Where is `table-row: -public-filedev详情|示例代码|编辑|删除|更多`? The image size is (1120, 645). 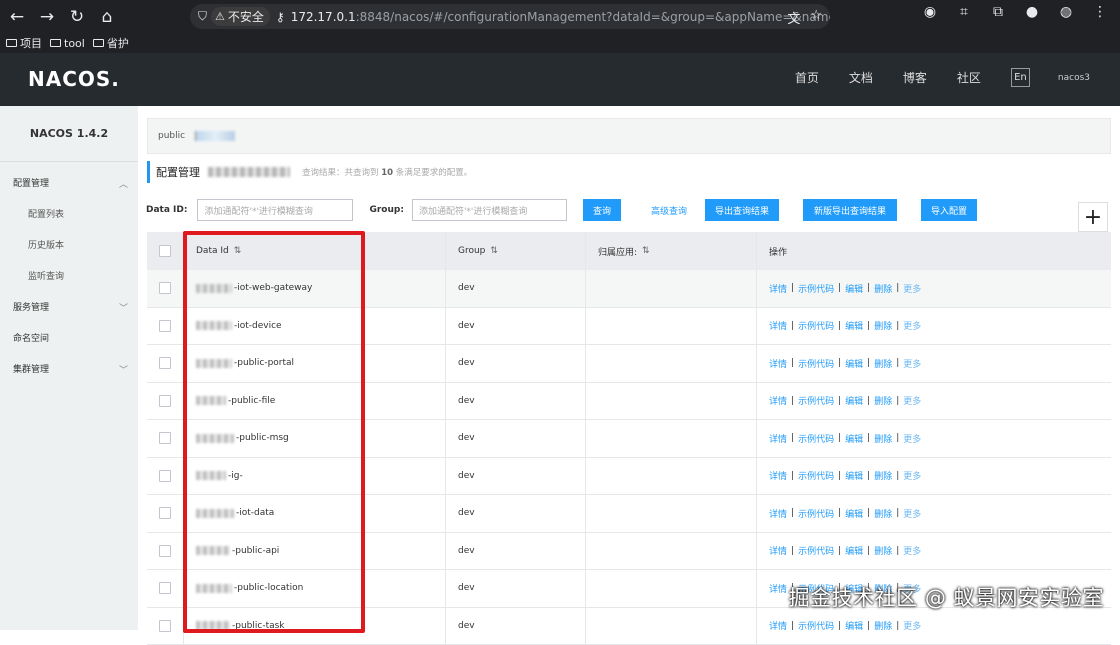
table-row: -public-filedev详情|示例代码|编辑|删除|更多 is located at coordinates (629, 402).